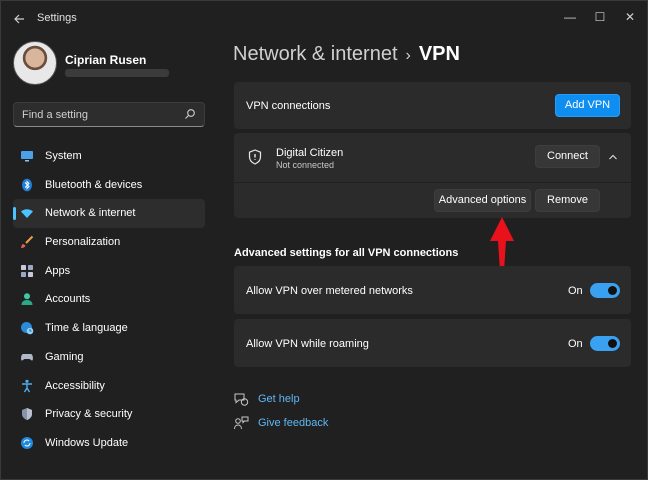 The height and width of the screenshot is (480, 648). I want to click on sidebar-item-privacy: Privacy & security, so click(109, 414).